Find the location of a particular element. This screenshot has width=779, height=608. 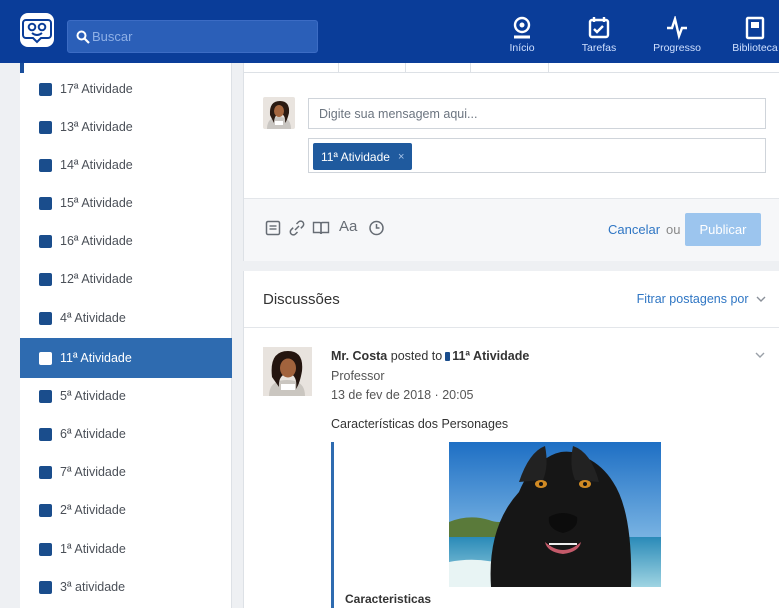

post-author-avatar is located at coordinates (287, 371).